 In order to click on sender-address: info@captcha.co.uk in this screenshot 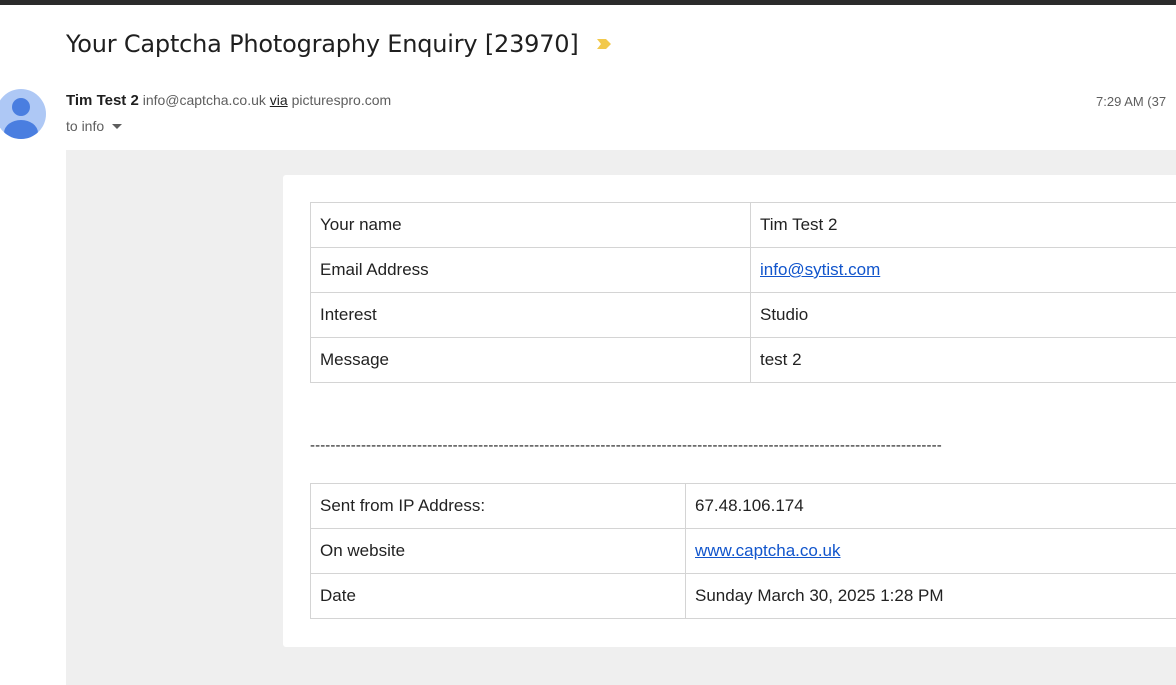, I will do `click(204, 100)`.